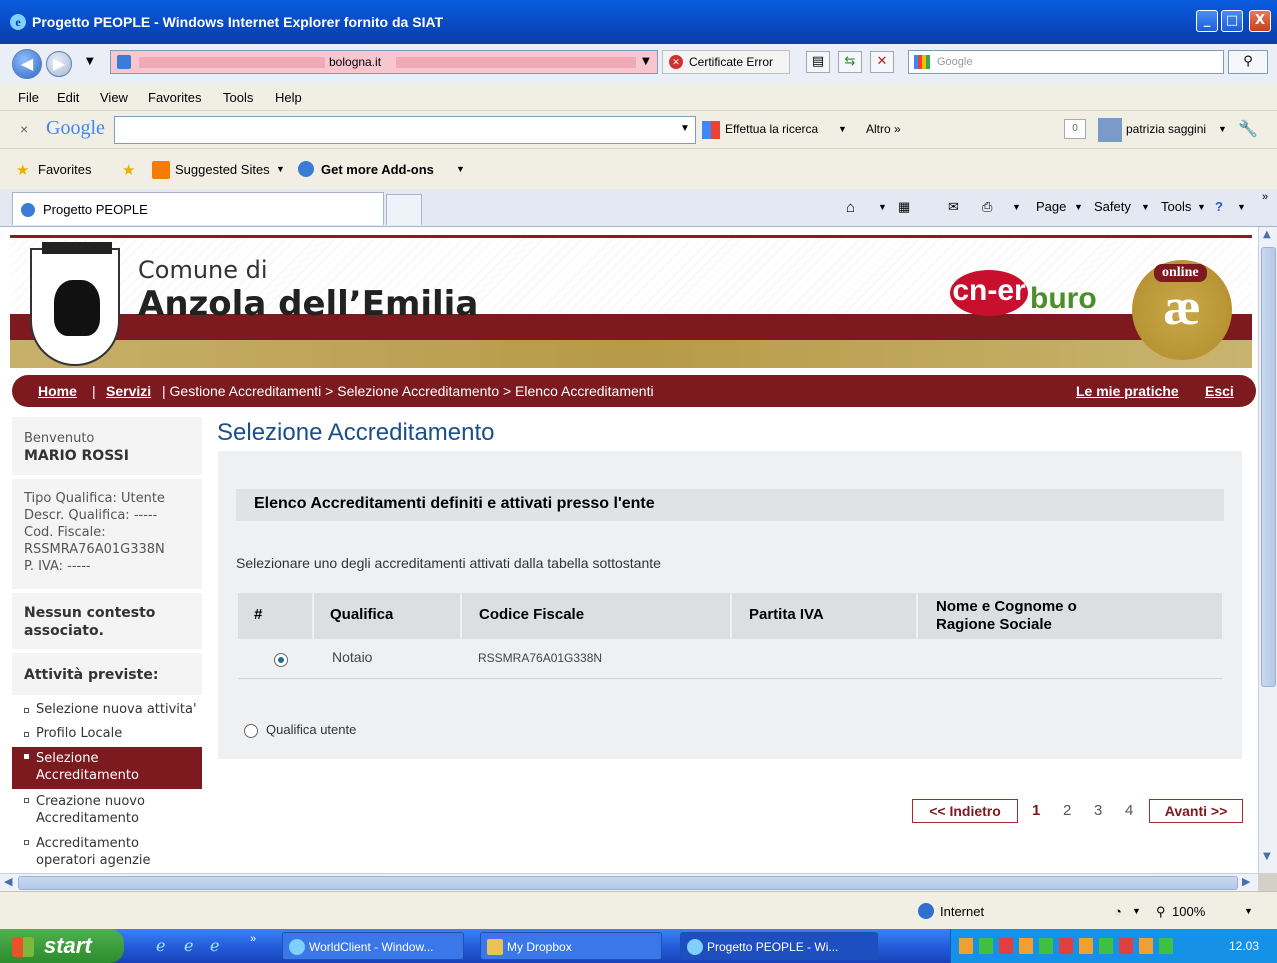 The height and width of the screenshot is (963, 1277). What do you see at coordinates (1219, 206) in the screenshot?
I see `help-icon: ?` at bounding box center [1219, 206].